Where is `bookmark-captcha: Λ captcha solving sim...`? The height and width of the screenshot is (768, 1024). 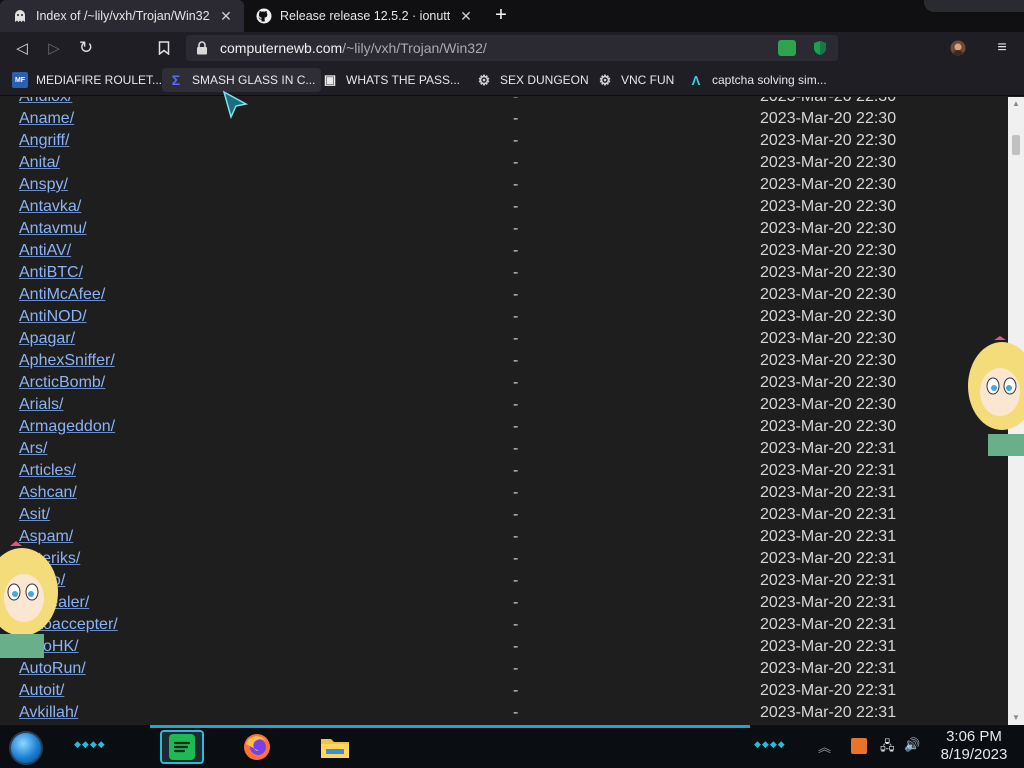
bookmark-captcha: Λ captcha solving sim... is located at coordinates (757, 80).